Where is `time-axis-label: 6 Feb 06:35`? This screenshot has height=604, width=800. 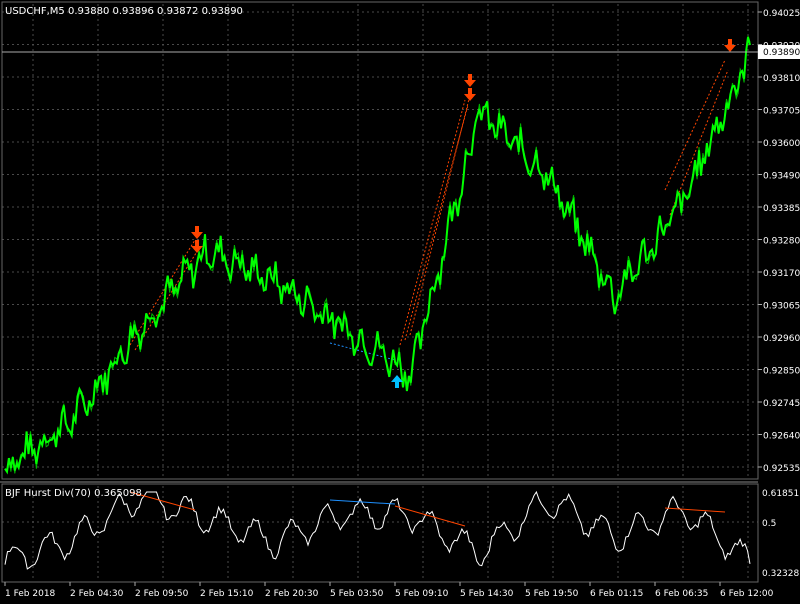
time-axis-label: 6 Feb 06:35 is located at coordinates (681, 594).